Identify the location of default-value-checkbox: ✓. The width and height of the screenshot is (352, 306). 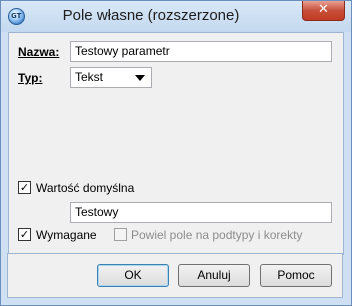
(24, 187).